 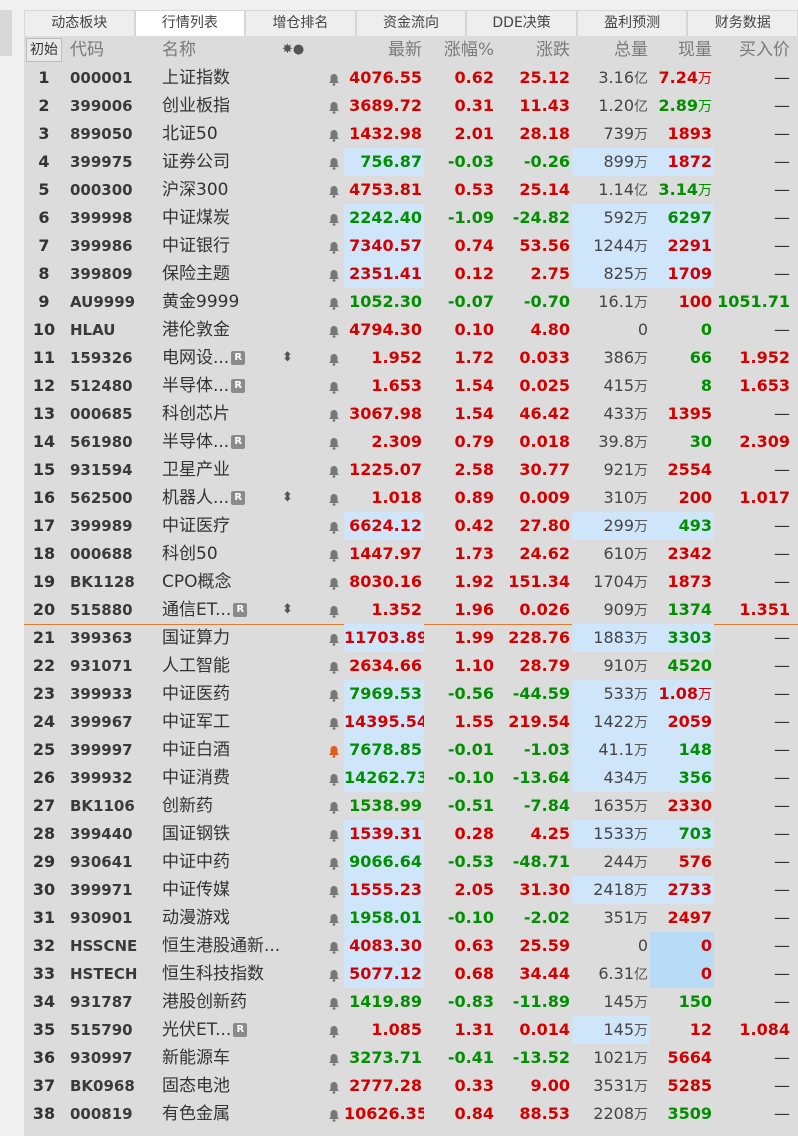 I want to click on table-row: 15 931594 卫星产业 1225.07 2.58 30.77 921万 2554—, so click(x=411, y=470).